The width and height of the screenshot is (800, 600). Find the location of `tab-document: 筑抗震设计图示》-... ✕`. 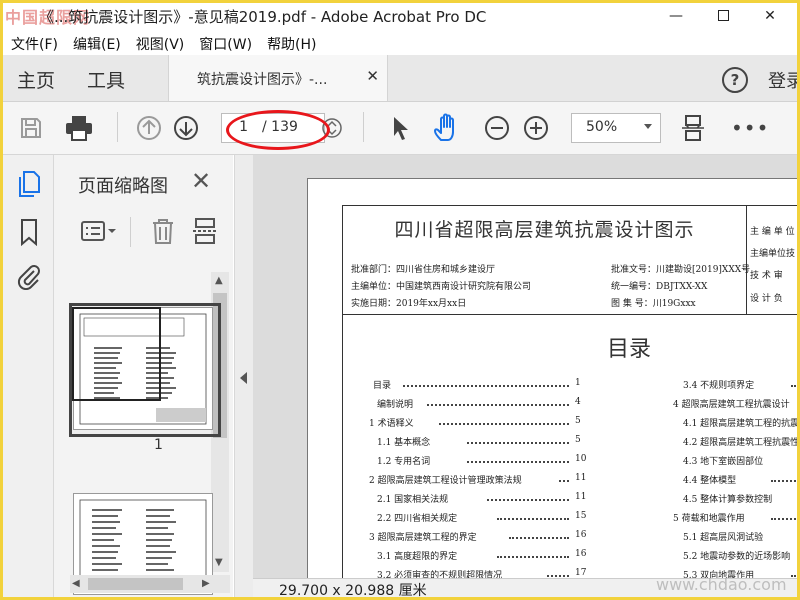

tab-document: 筑抗震设计图示》-... ✕ is located at coordinates (278, 78).